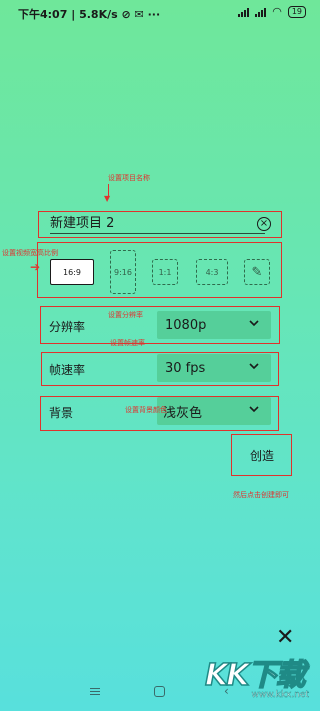 The image size is (320, 711). What do you see at coordinates (61, 413) in the screenshot?
I see `background-label: 背景` at bounding box center [61, 413].